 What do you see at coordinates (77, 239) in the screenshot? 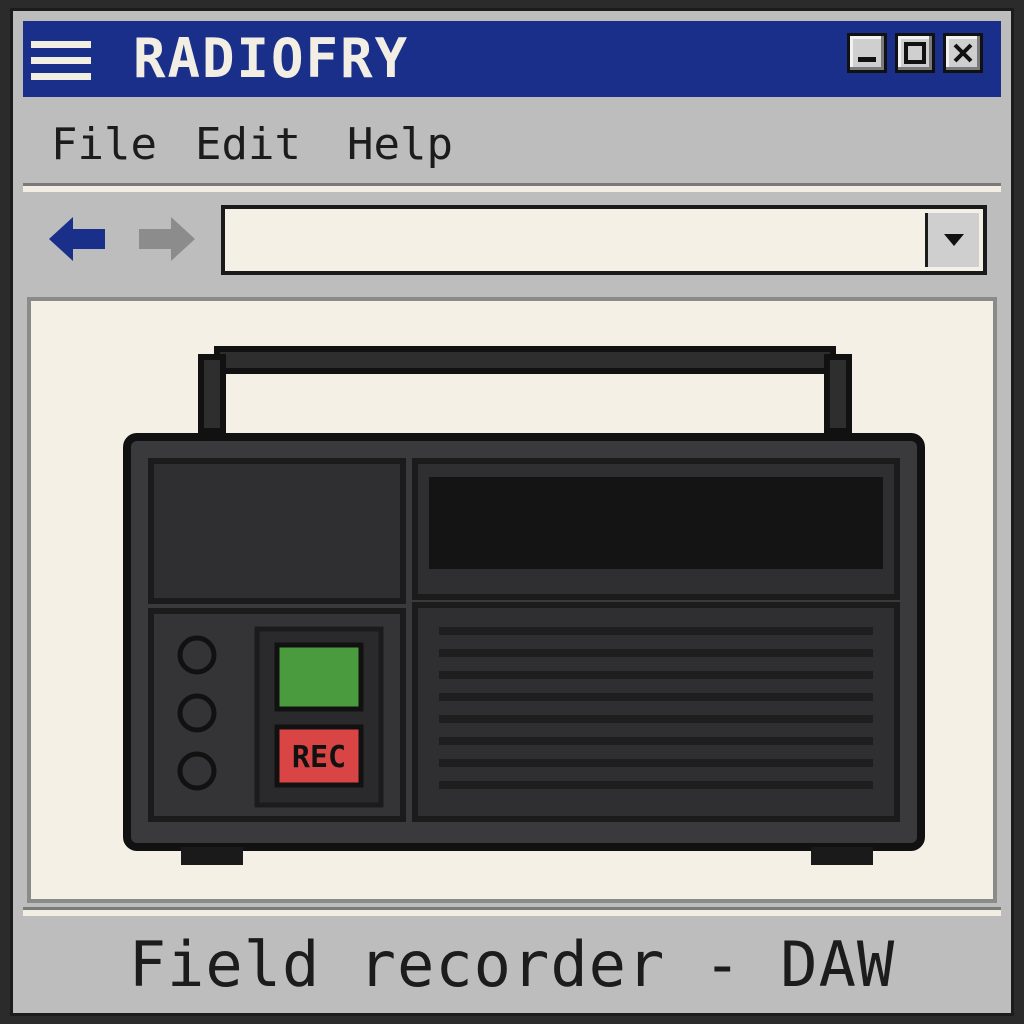
I see `arrow-left-icon` at bounding box center [77, 239].